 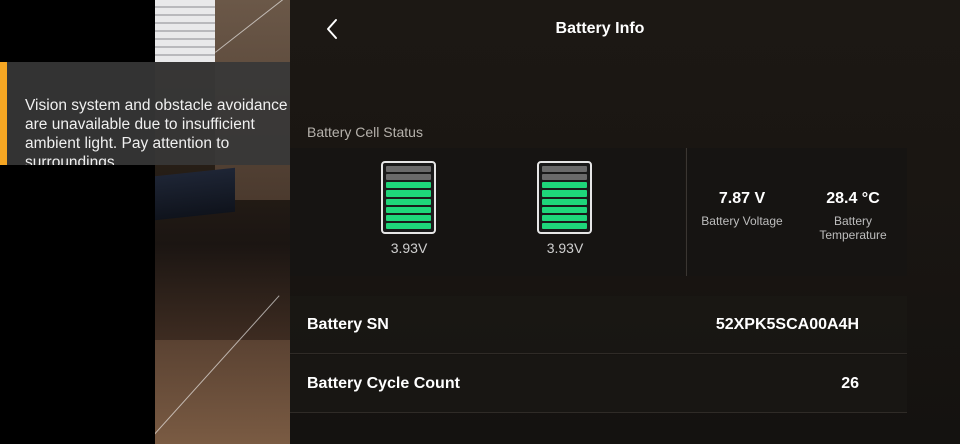 What do you see at coordinates (742, 198) in the screenshot?
I see `battery-voltage-value: 7.87 V` at bounding box center [742, 198].